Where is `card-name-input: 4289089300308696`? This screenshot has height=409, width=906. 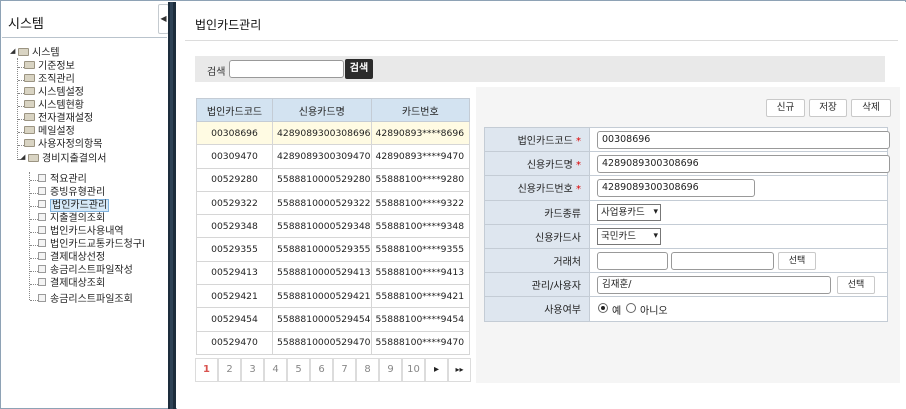
card-name-input: 4289089300308696 is located at coordinates (743, 164).